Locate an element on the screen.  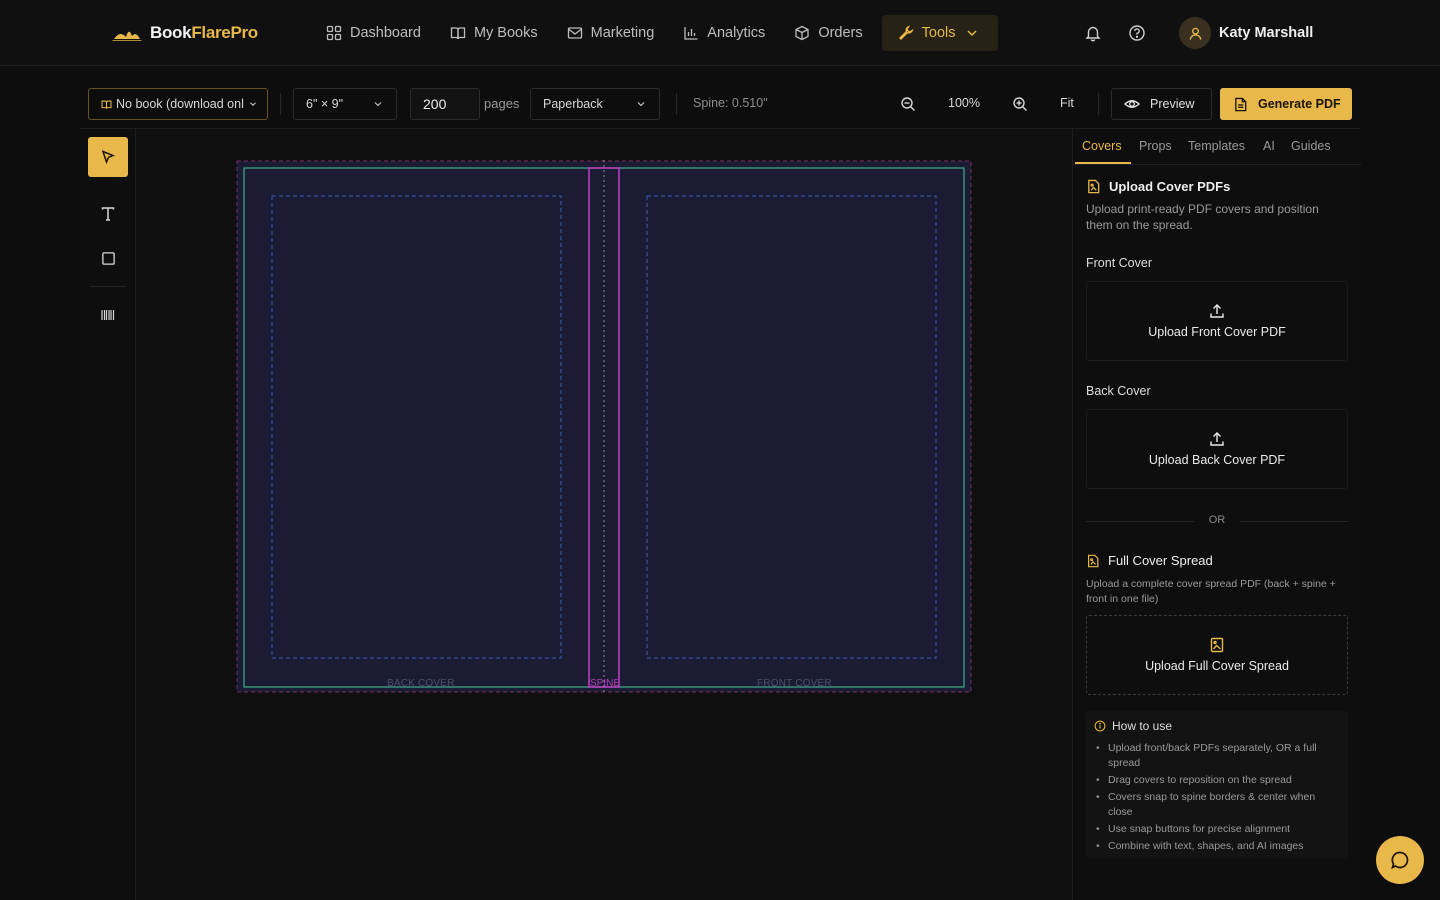
select-tool-button is located at coordinates (108, 157).